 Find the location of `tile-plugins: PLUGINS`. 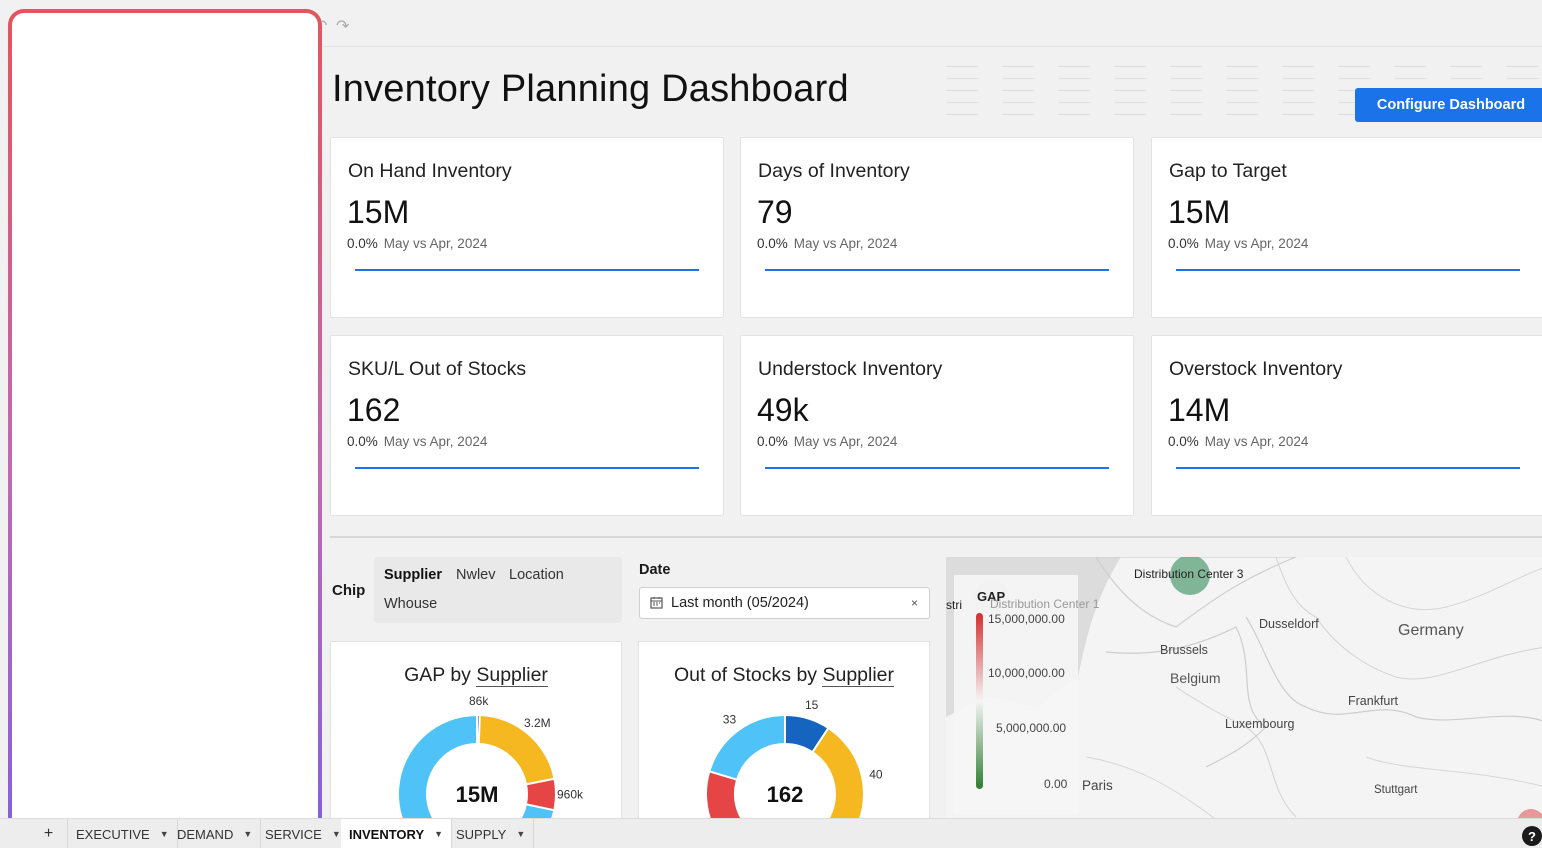

tile-plugins: PLUGINS is located at coordinates (235, 703).